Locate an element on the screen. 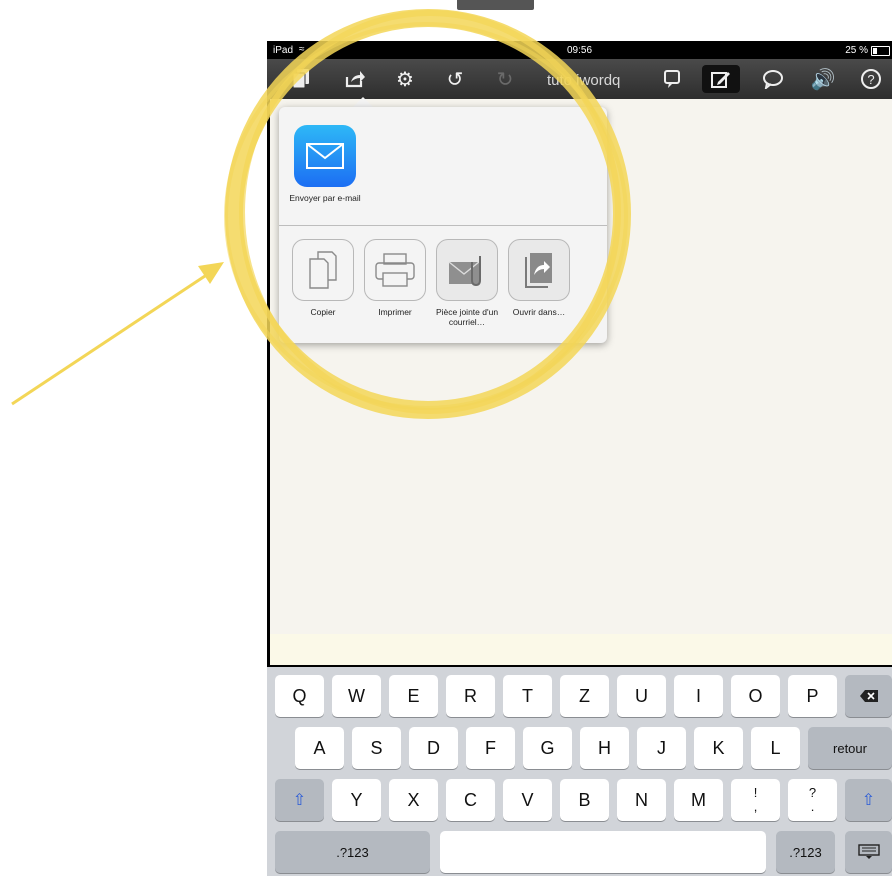 The image size is (892, 876). copy-icon is located at coordinates (323, 270).